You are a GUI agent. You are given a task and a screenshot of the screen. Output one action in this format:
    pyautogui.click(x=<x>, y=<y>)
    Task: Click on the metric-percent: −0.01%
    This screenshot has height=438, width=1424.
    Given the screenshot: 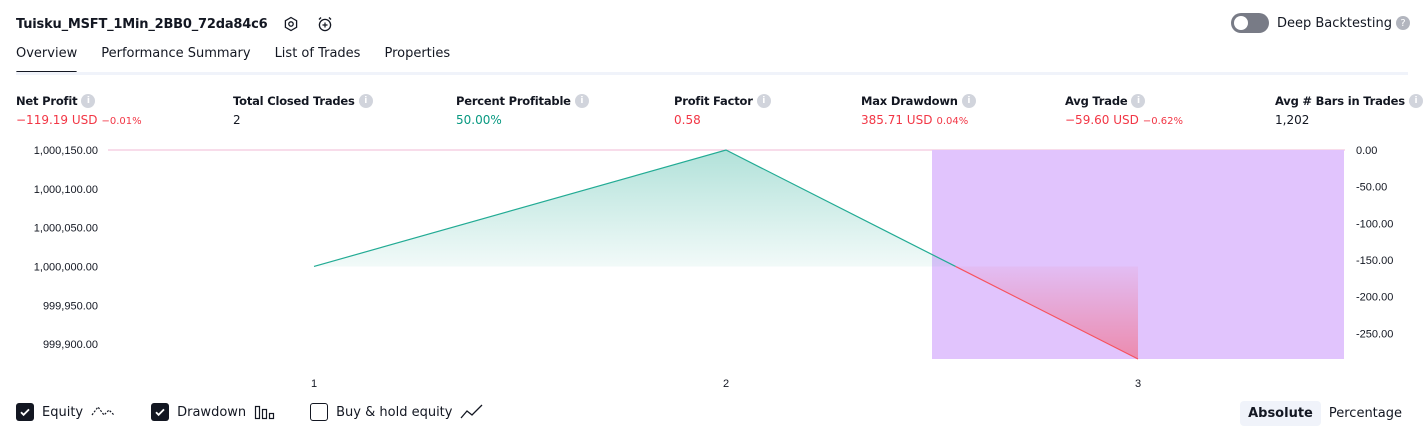 What is the action you would take?
    pyautogui.click(x=121, y=121)
    